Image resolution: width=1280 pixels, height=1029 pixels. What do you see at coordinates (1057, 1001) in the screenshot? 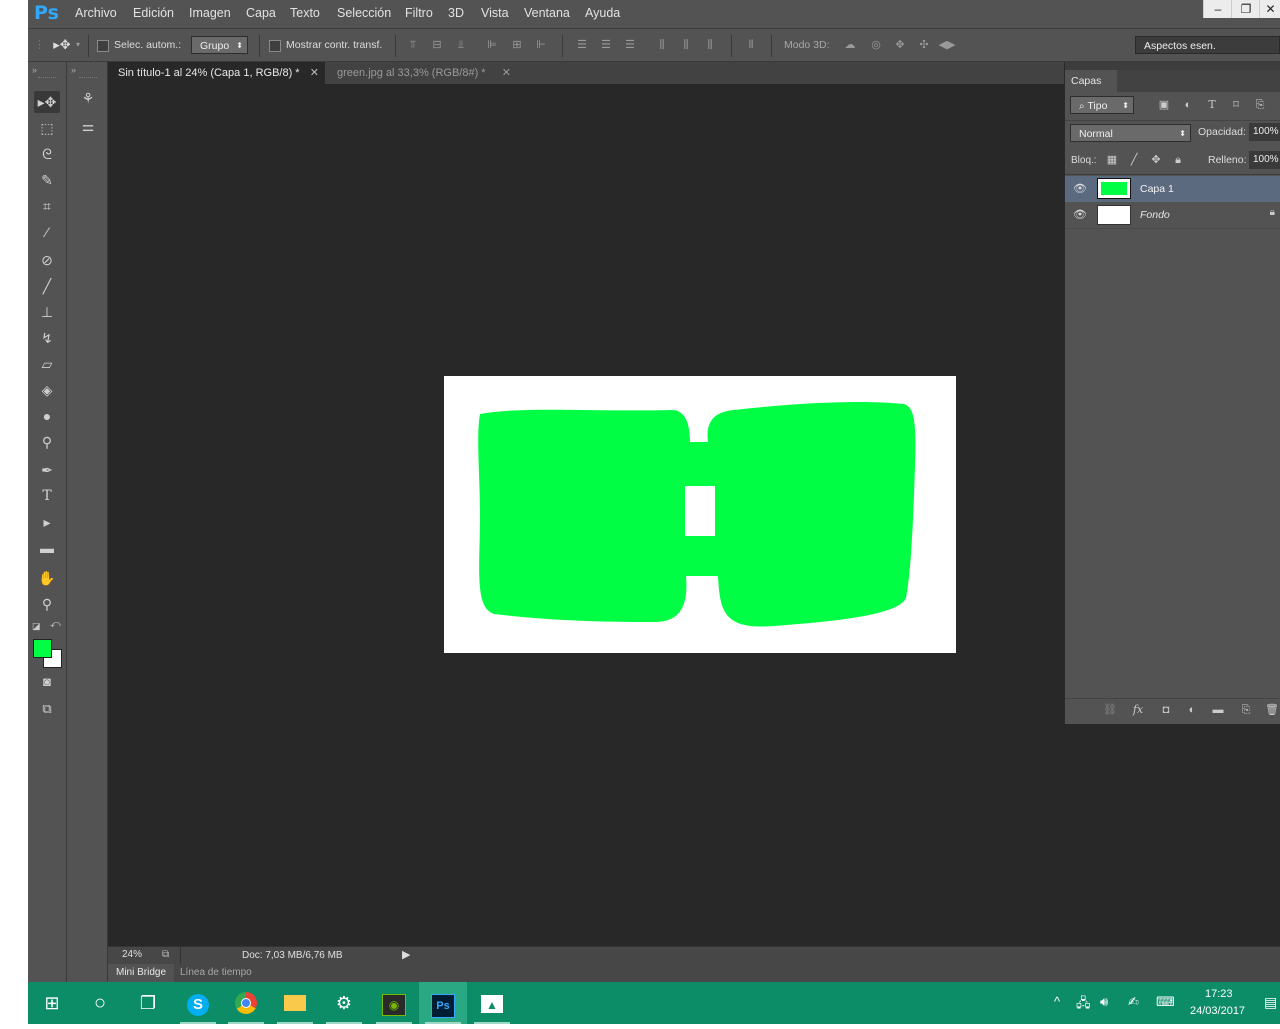
I see `chevron-up-icon: ^` at bounding box center [1057, 1001].